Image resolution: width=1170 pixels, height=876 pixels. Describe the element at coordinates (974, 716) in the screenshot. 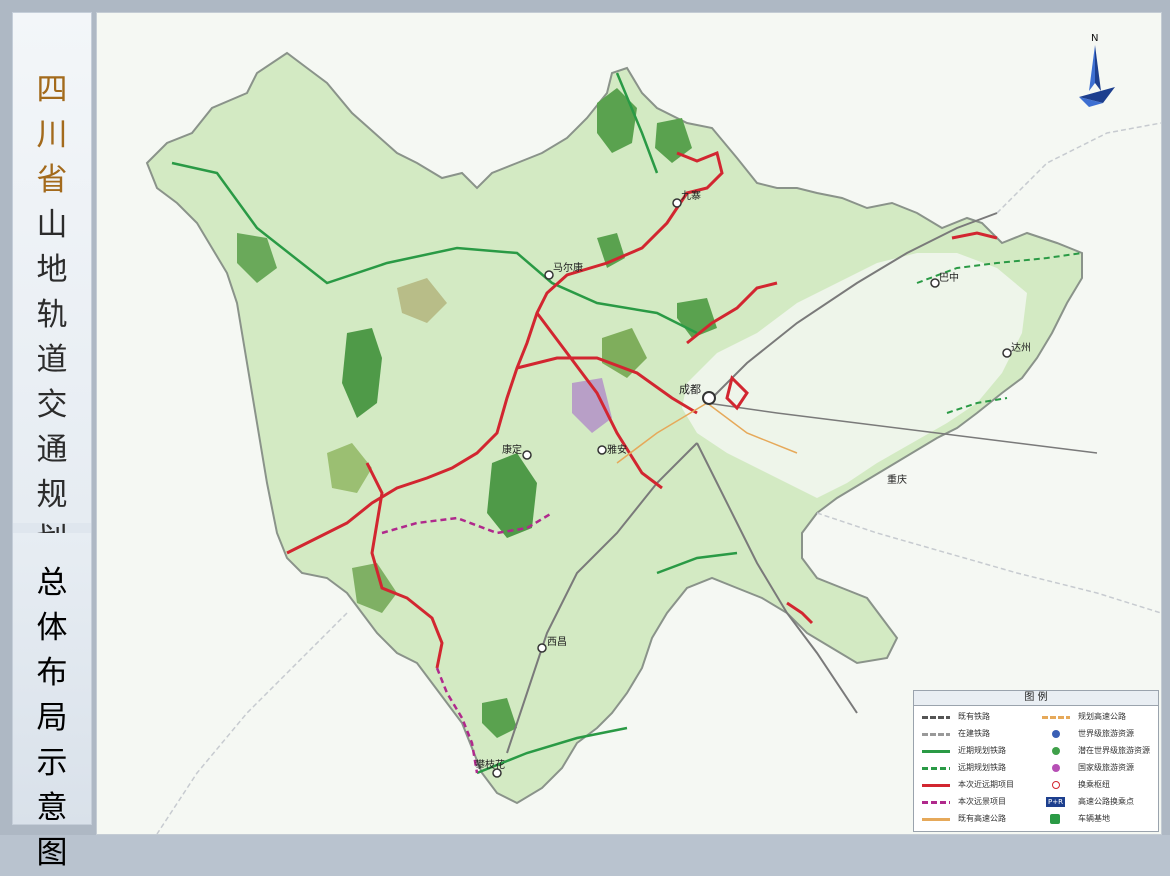

I see `legend-label: 既有铁路` at that location.